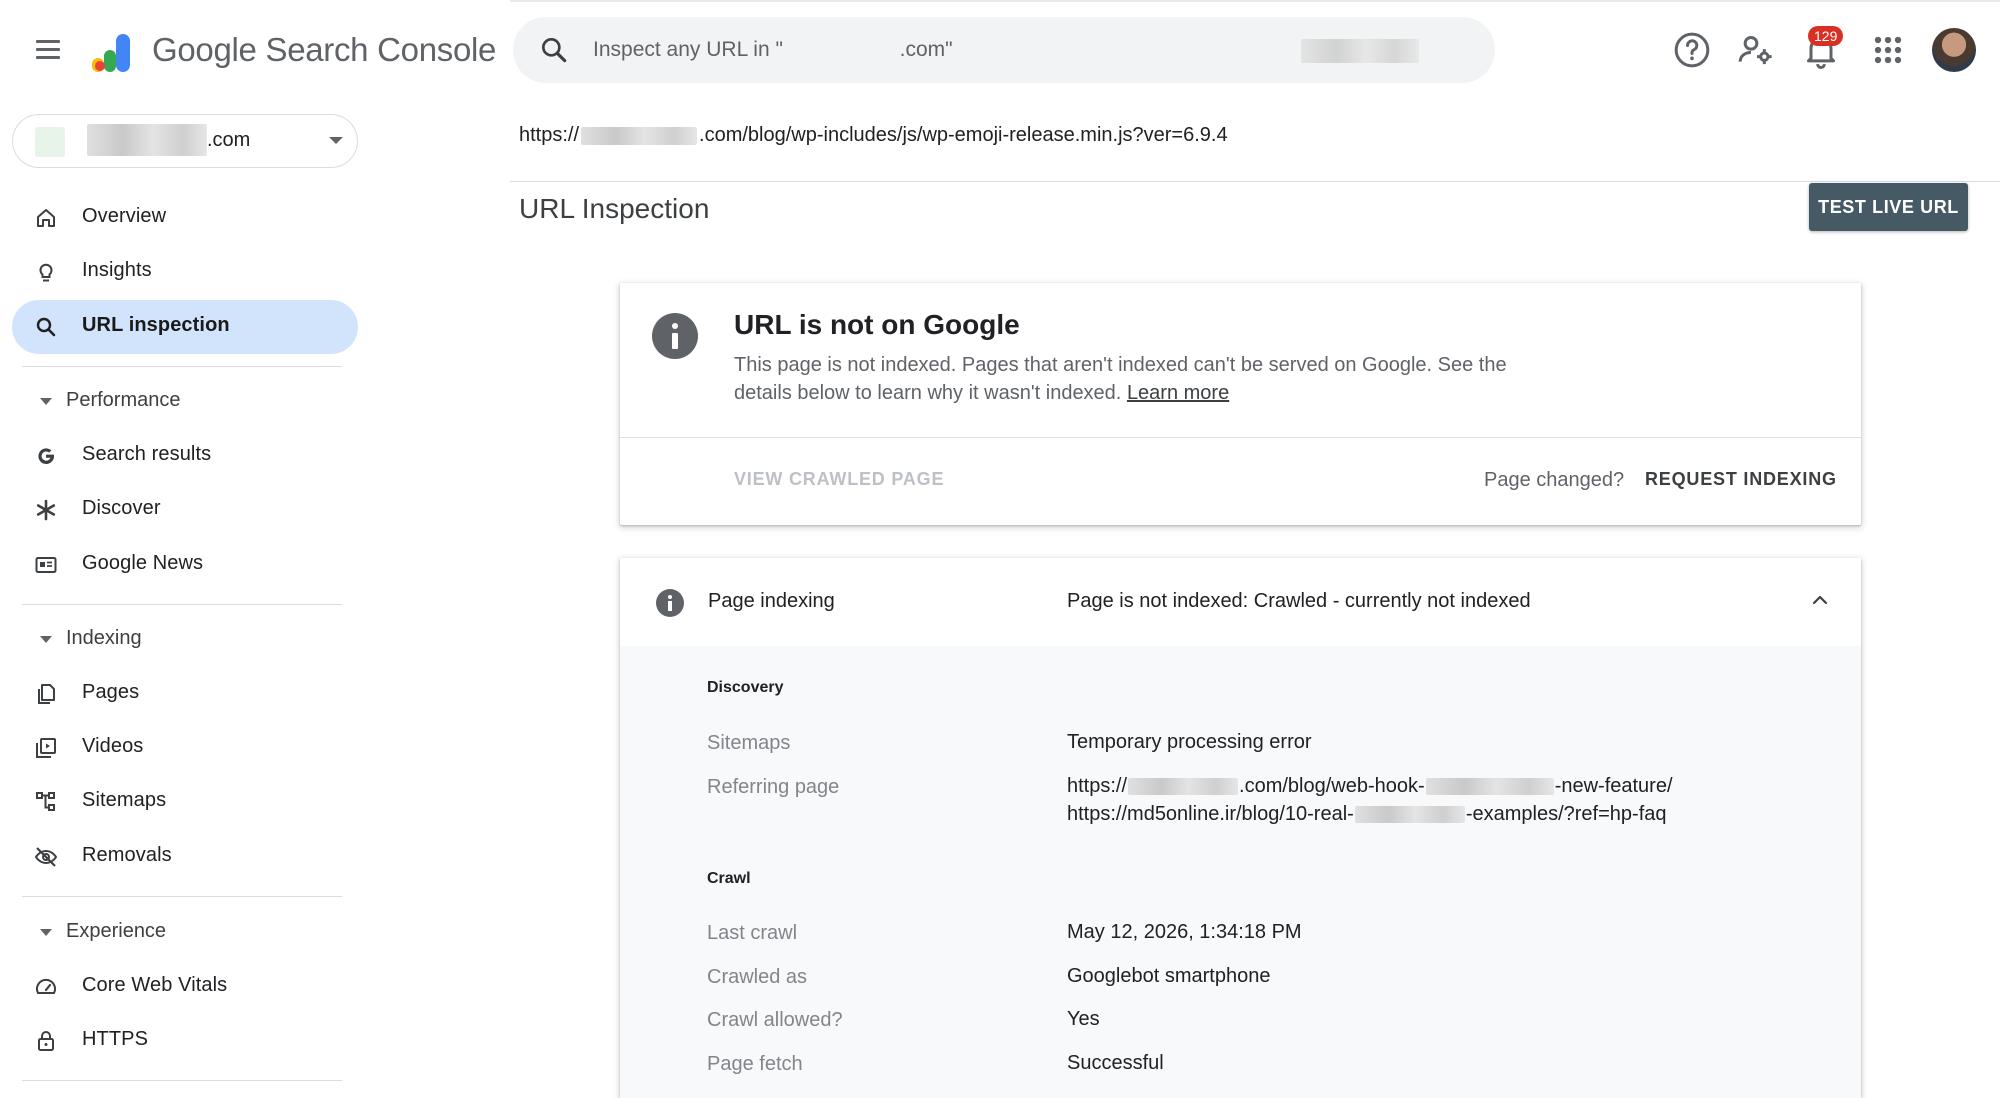  Describe the element at coordinates (549, 135) in the screenshot. I see `url-prefix: https://` at that location.